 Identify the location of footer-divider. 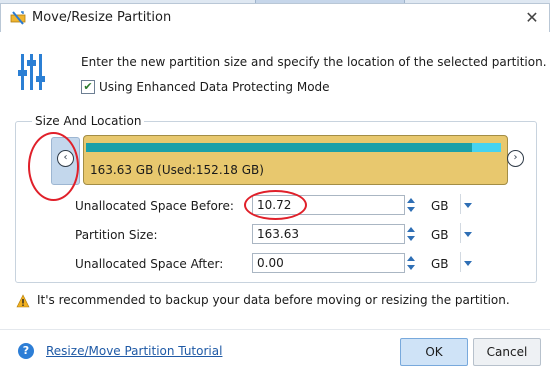
(275, 329).